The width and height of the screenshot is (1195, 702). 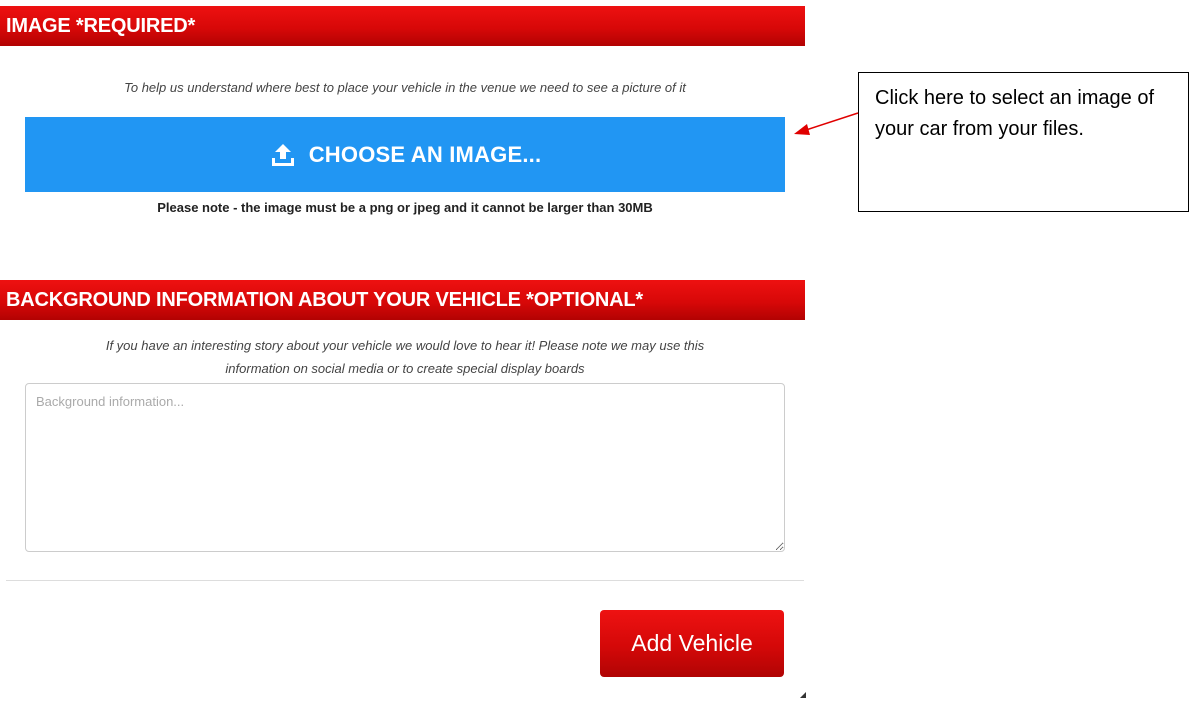 What do you see at coordinates (405, 580) in the screenshot?
I see `divider` at bounding box center [405, 580].